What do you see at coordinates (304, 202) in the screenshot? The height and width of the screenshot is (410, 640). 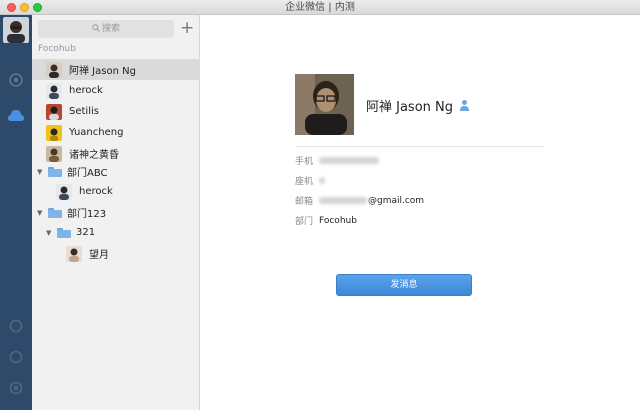 I see `email-label: 邮箱` at bounding box center [304, 202].